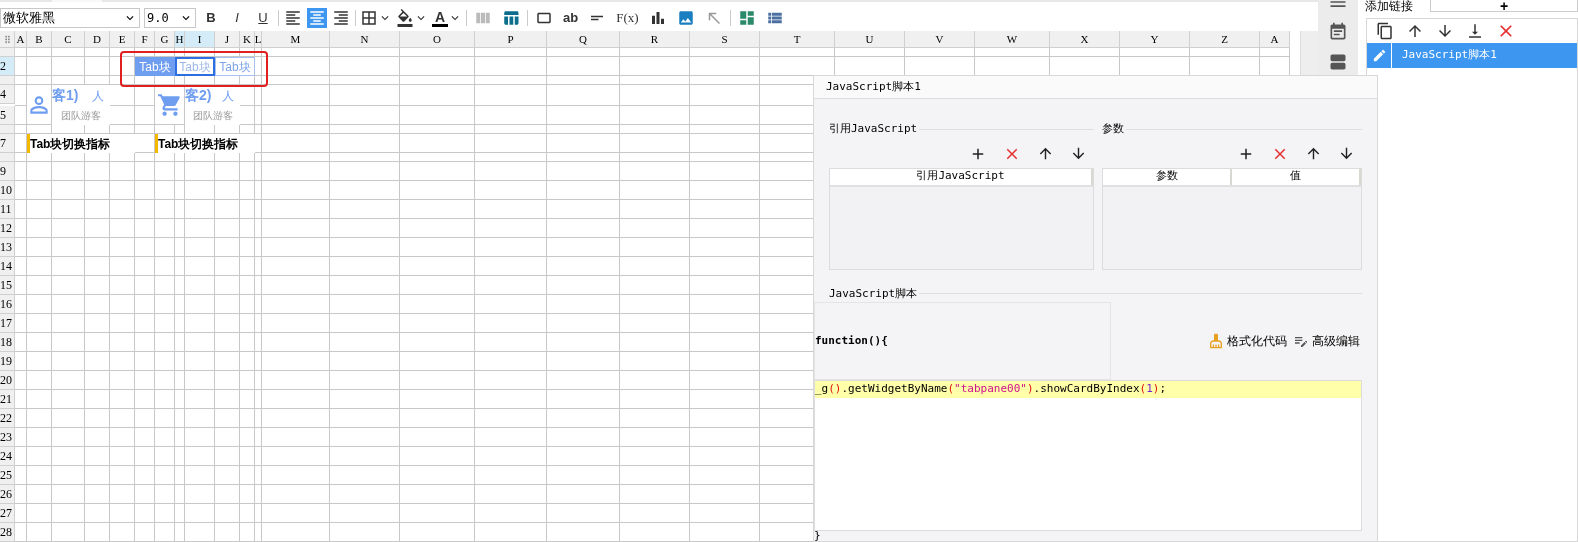  I want to click on font-size-select: 9.0, so click(170, 18).